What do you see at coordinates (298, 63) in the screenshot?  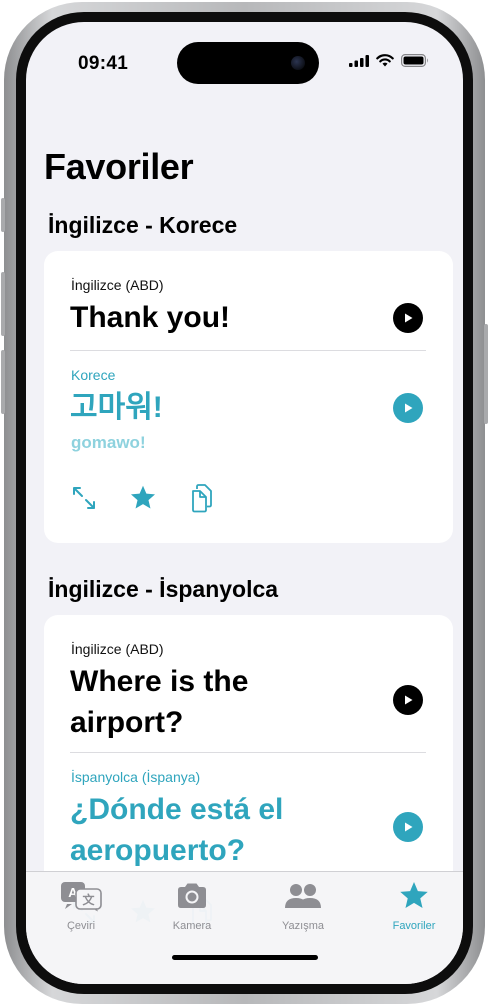 I see `front-camera` at bounding box center [298, 63].